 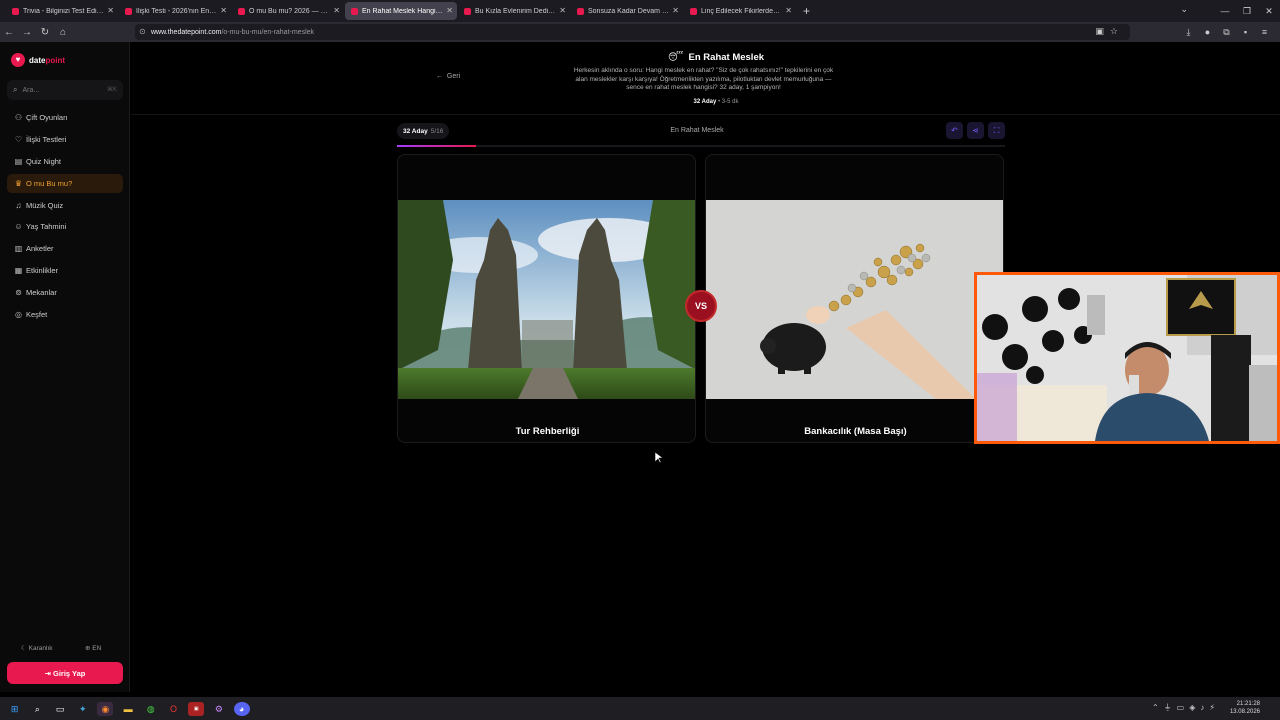 What do you see at coordinates (436, 146) in the screenshot?
I see `round-progress-fill` at bounding box center [436, 146].